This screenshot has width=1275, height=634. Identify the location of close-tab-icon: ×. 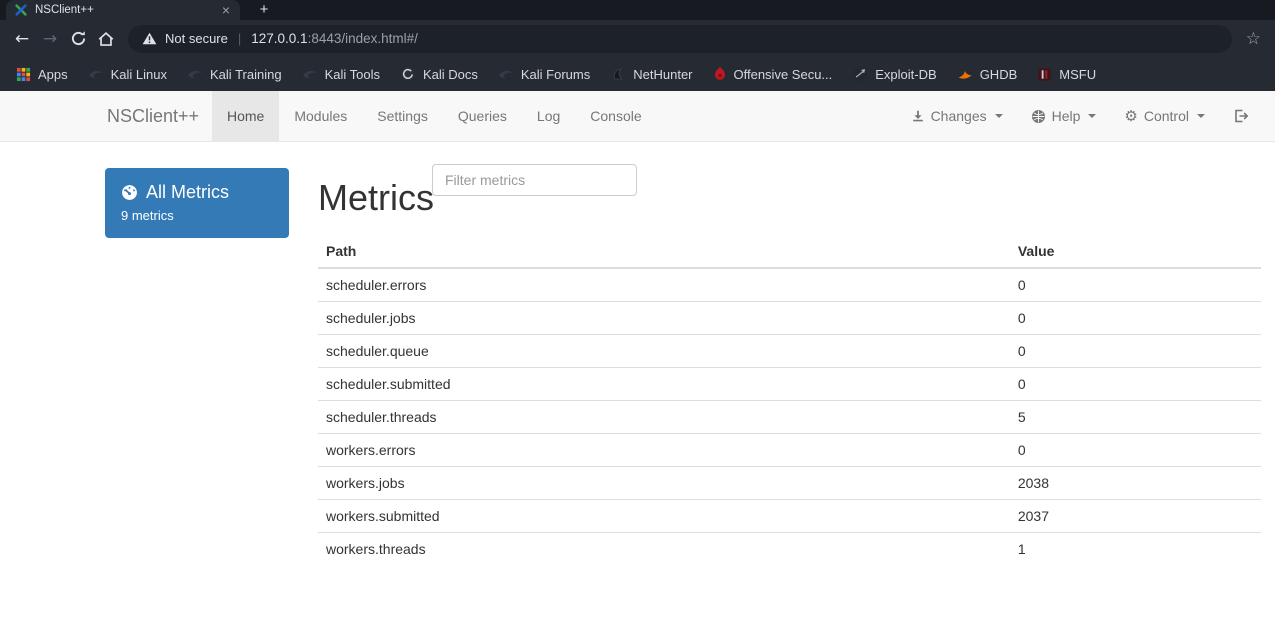
(226, 10).